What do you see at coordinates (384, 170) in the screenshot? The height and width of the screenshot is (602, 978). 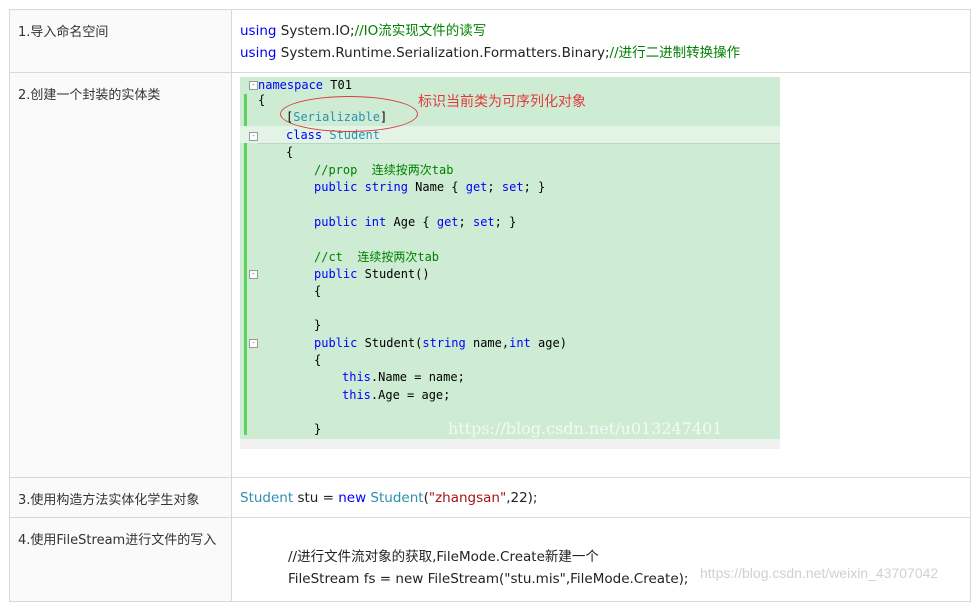 I see `code-comment: //prop 连续按两次tab` at bounding box center [384, 170].